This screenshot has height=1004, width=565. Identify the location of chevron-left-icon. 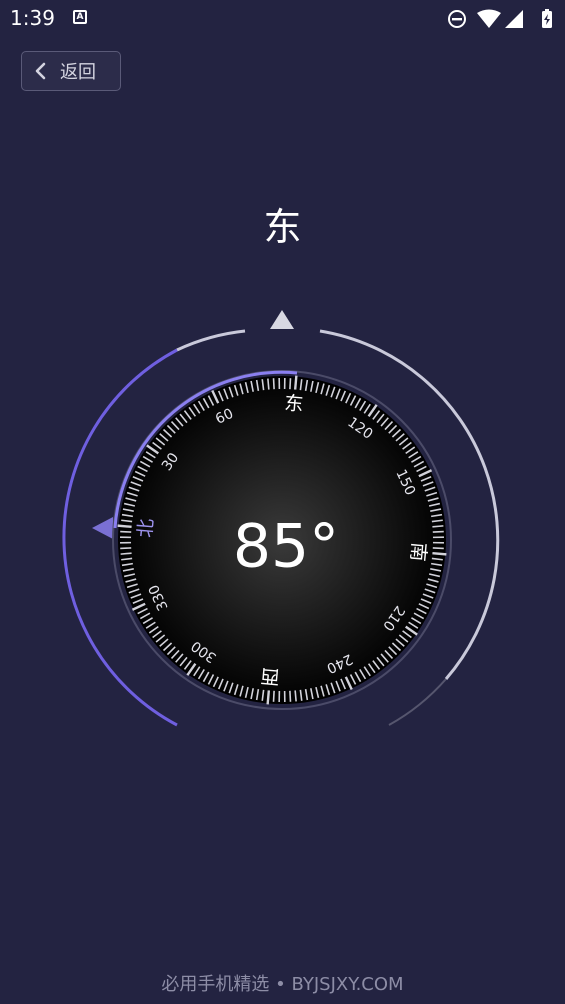
(40, 71).